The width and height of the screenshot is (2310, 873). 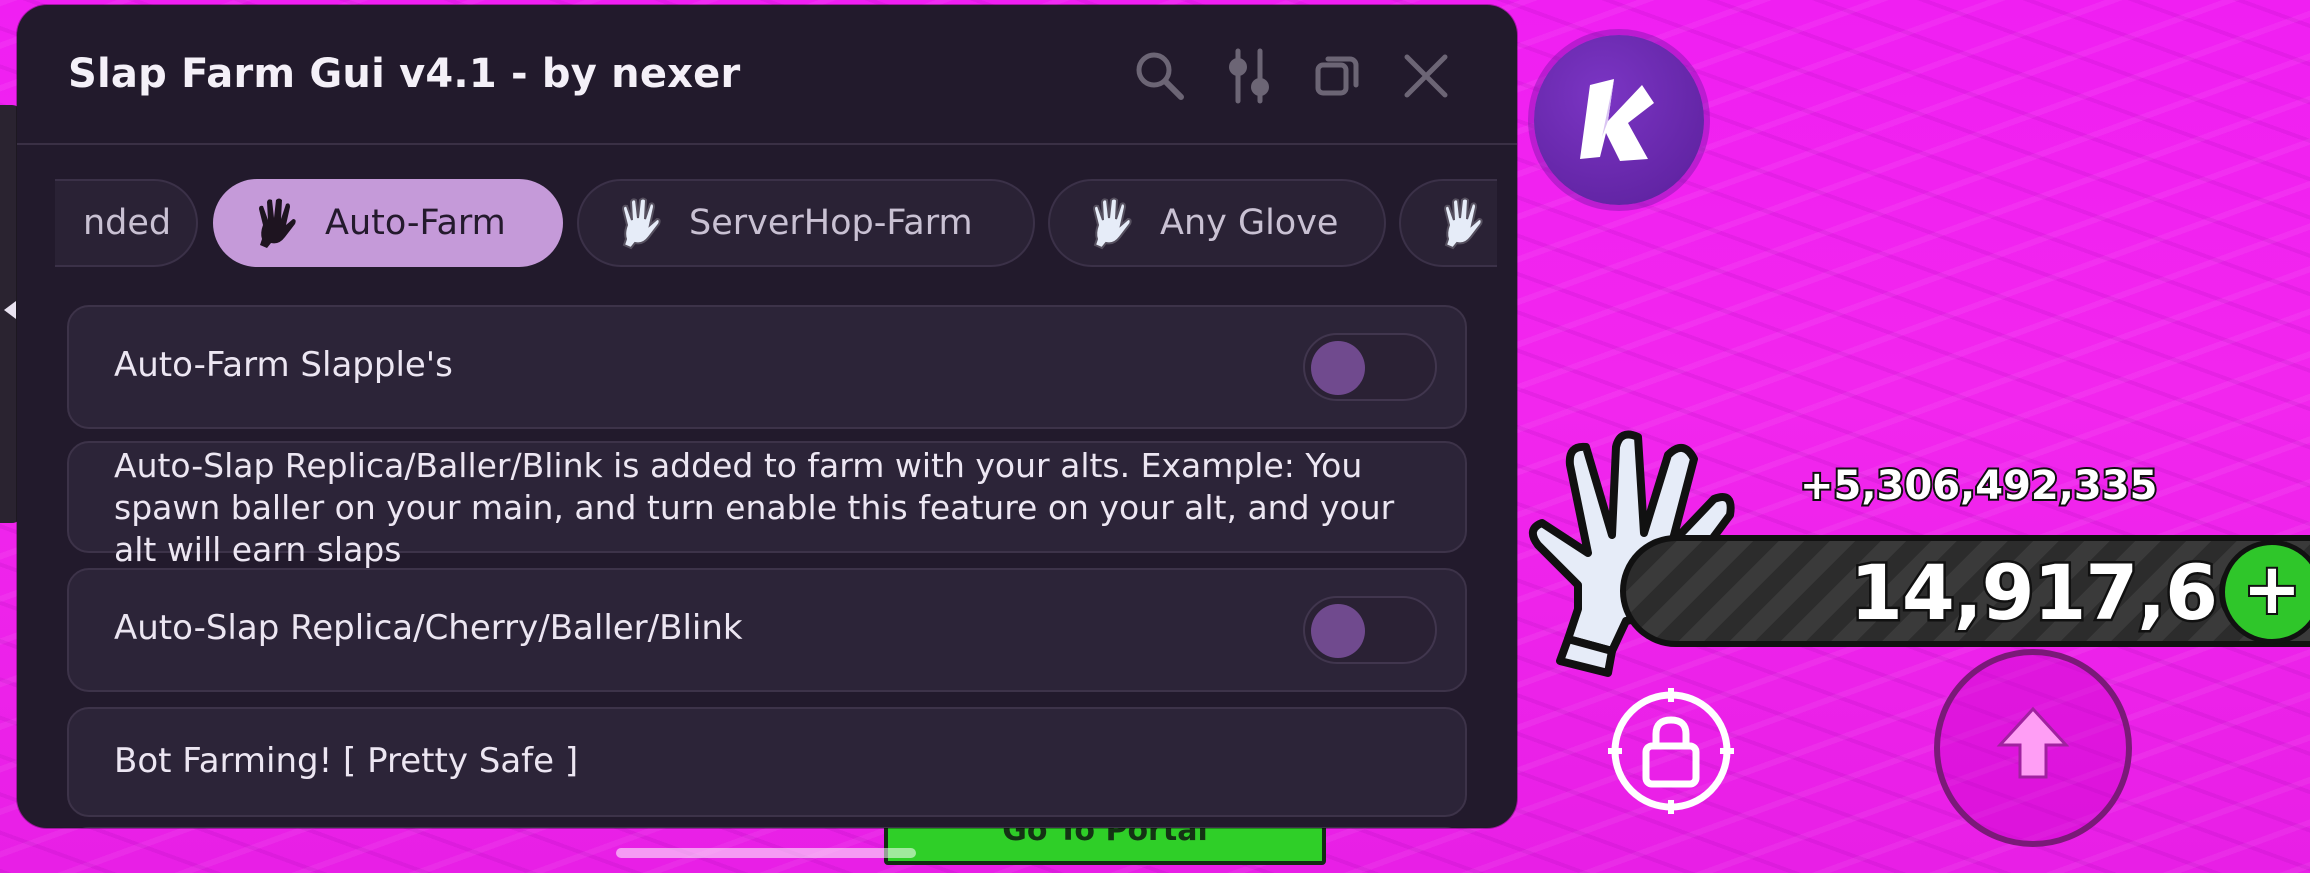 What do you see at coordinates (1370, 367) in the screenshot?
I see `toggle-autofarm-slapples` at bounding box center [1370, 367].